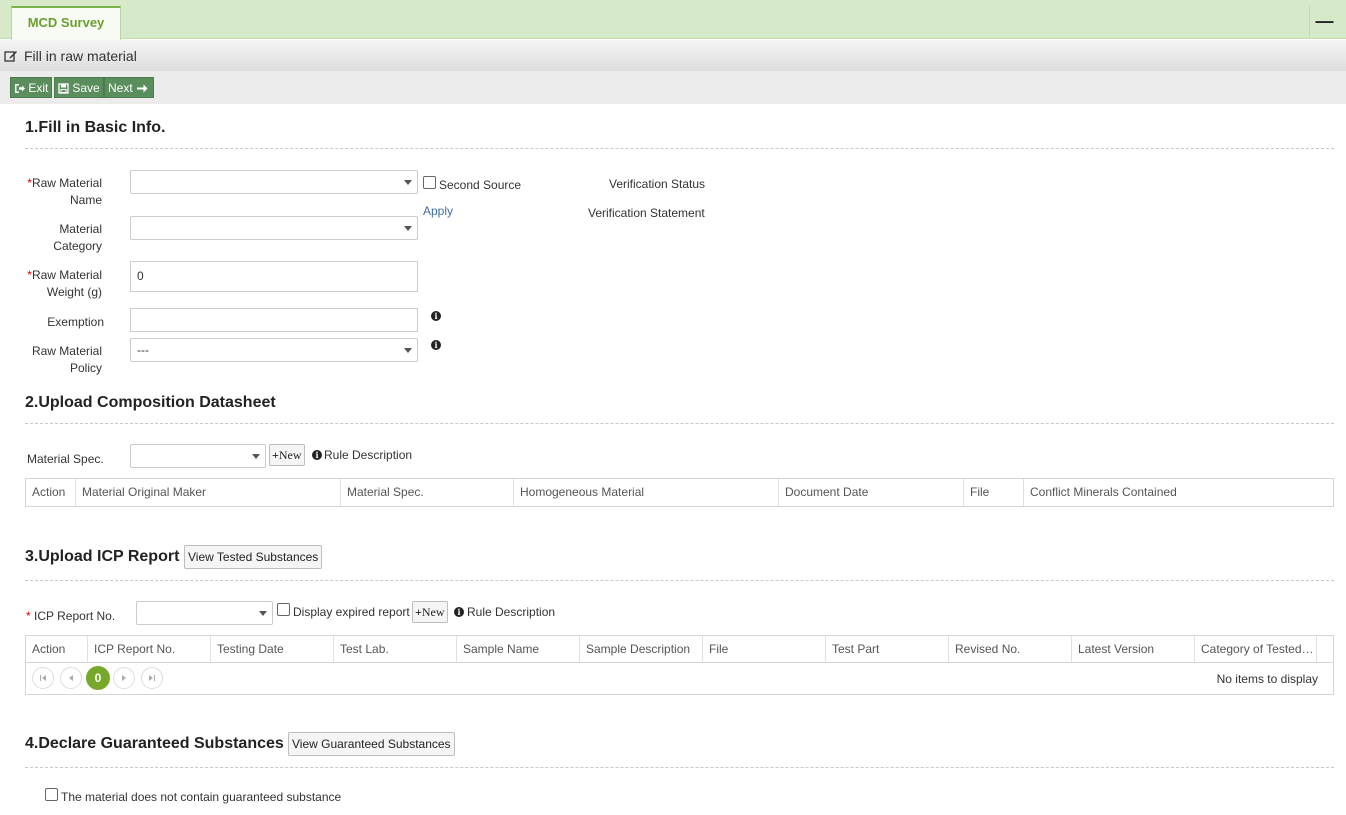 Image resolution: width=1346 pixels, height=815 pixels. Describe the element at coordinates (71, 616) in the screenshot. I see `icp-report-label: * ICP Report No.` at that location.